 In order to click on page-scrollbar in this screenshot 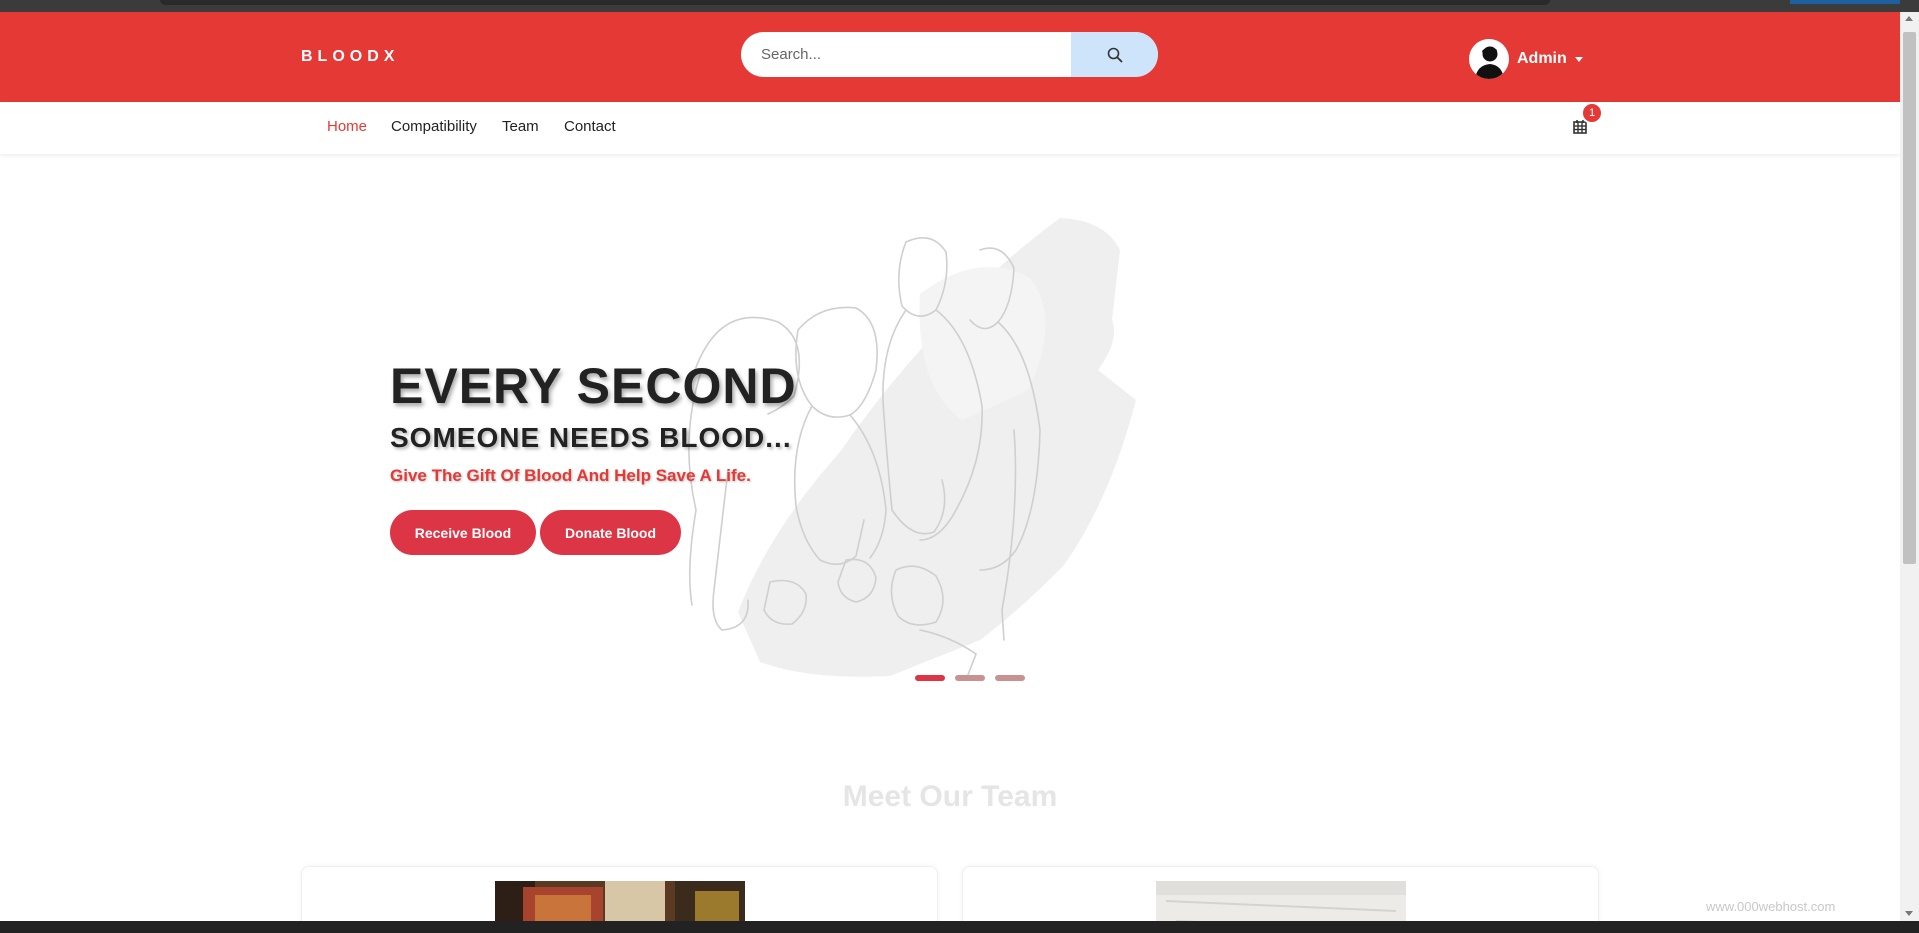, I will do `click(1909, 466)`.